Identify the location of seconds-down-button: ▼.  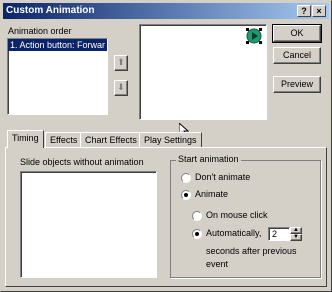
(296, 237).